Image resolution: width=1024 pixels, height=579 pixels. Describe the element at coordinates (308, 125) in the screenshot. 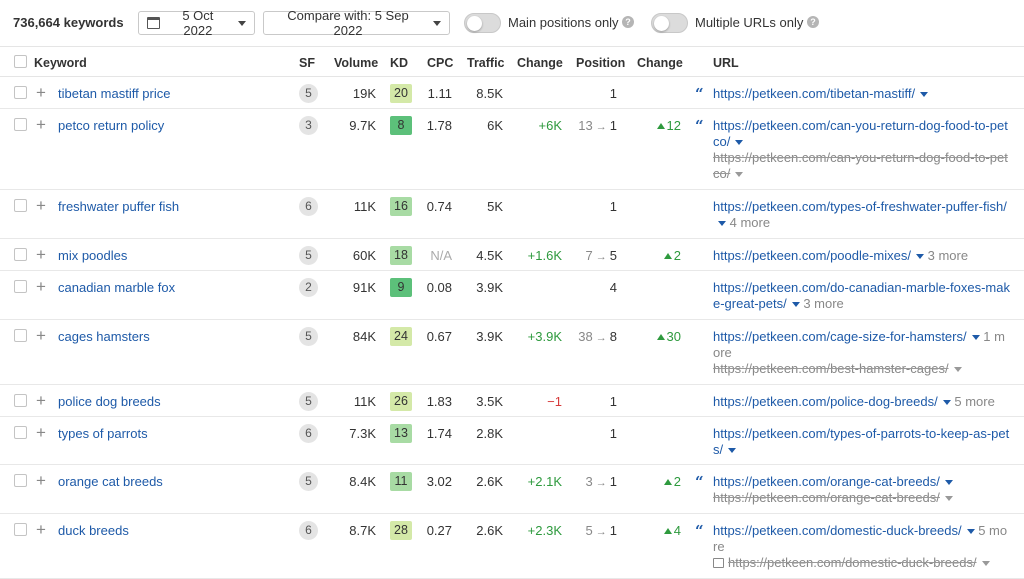

I see `sf-badge: 3` at that location.